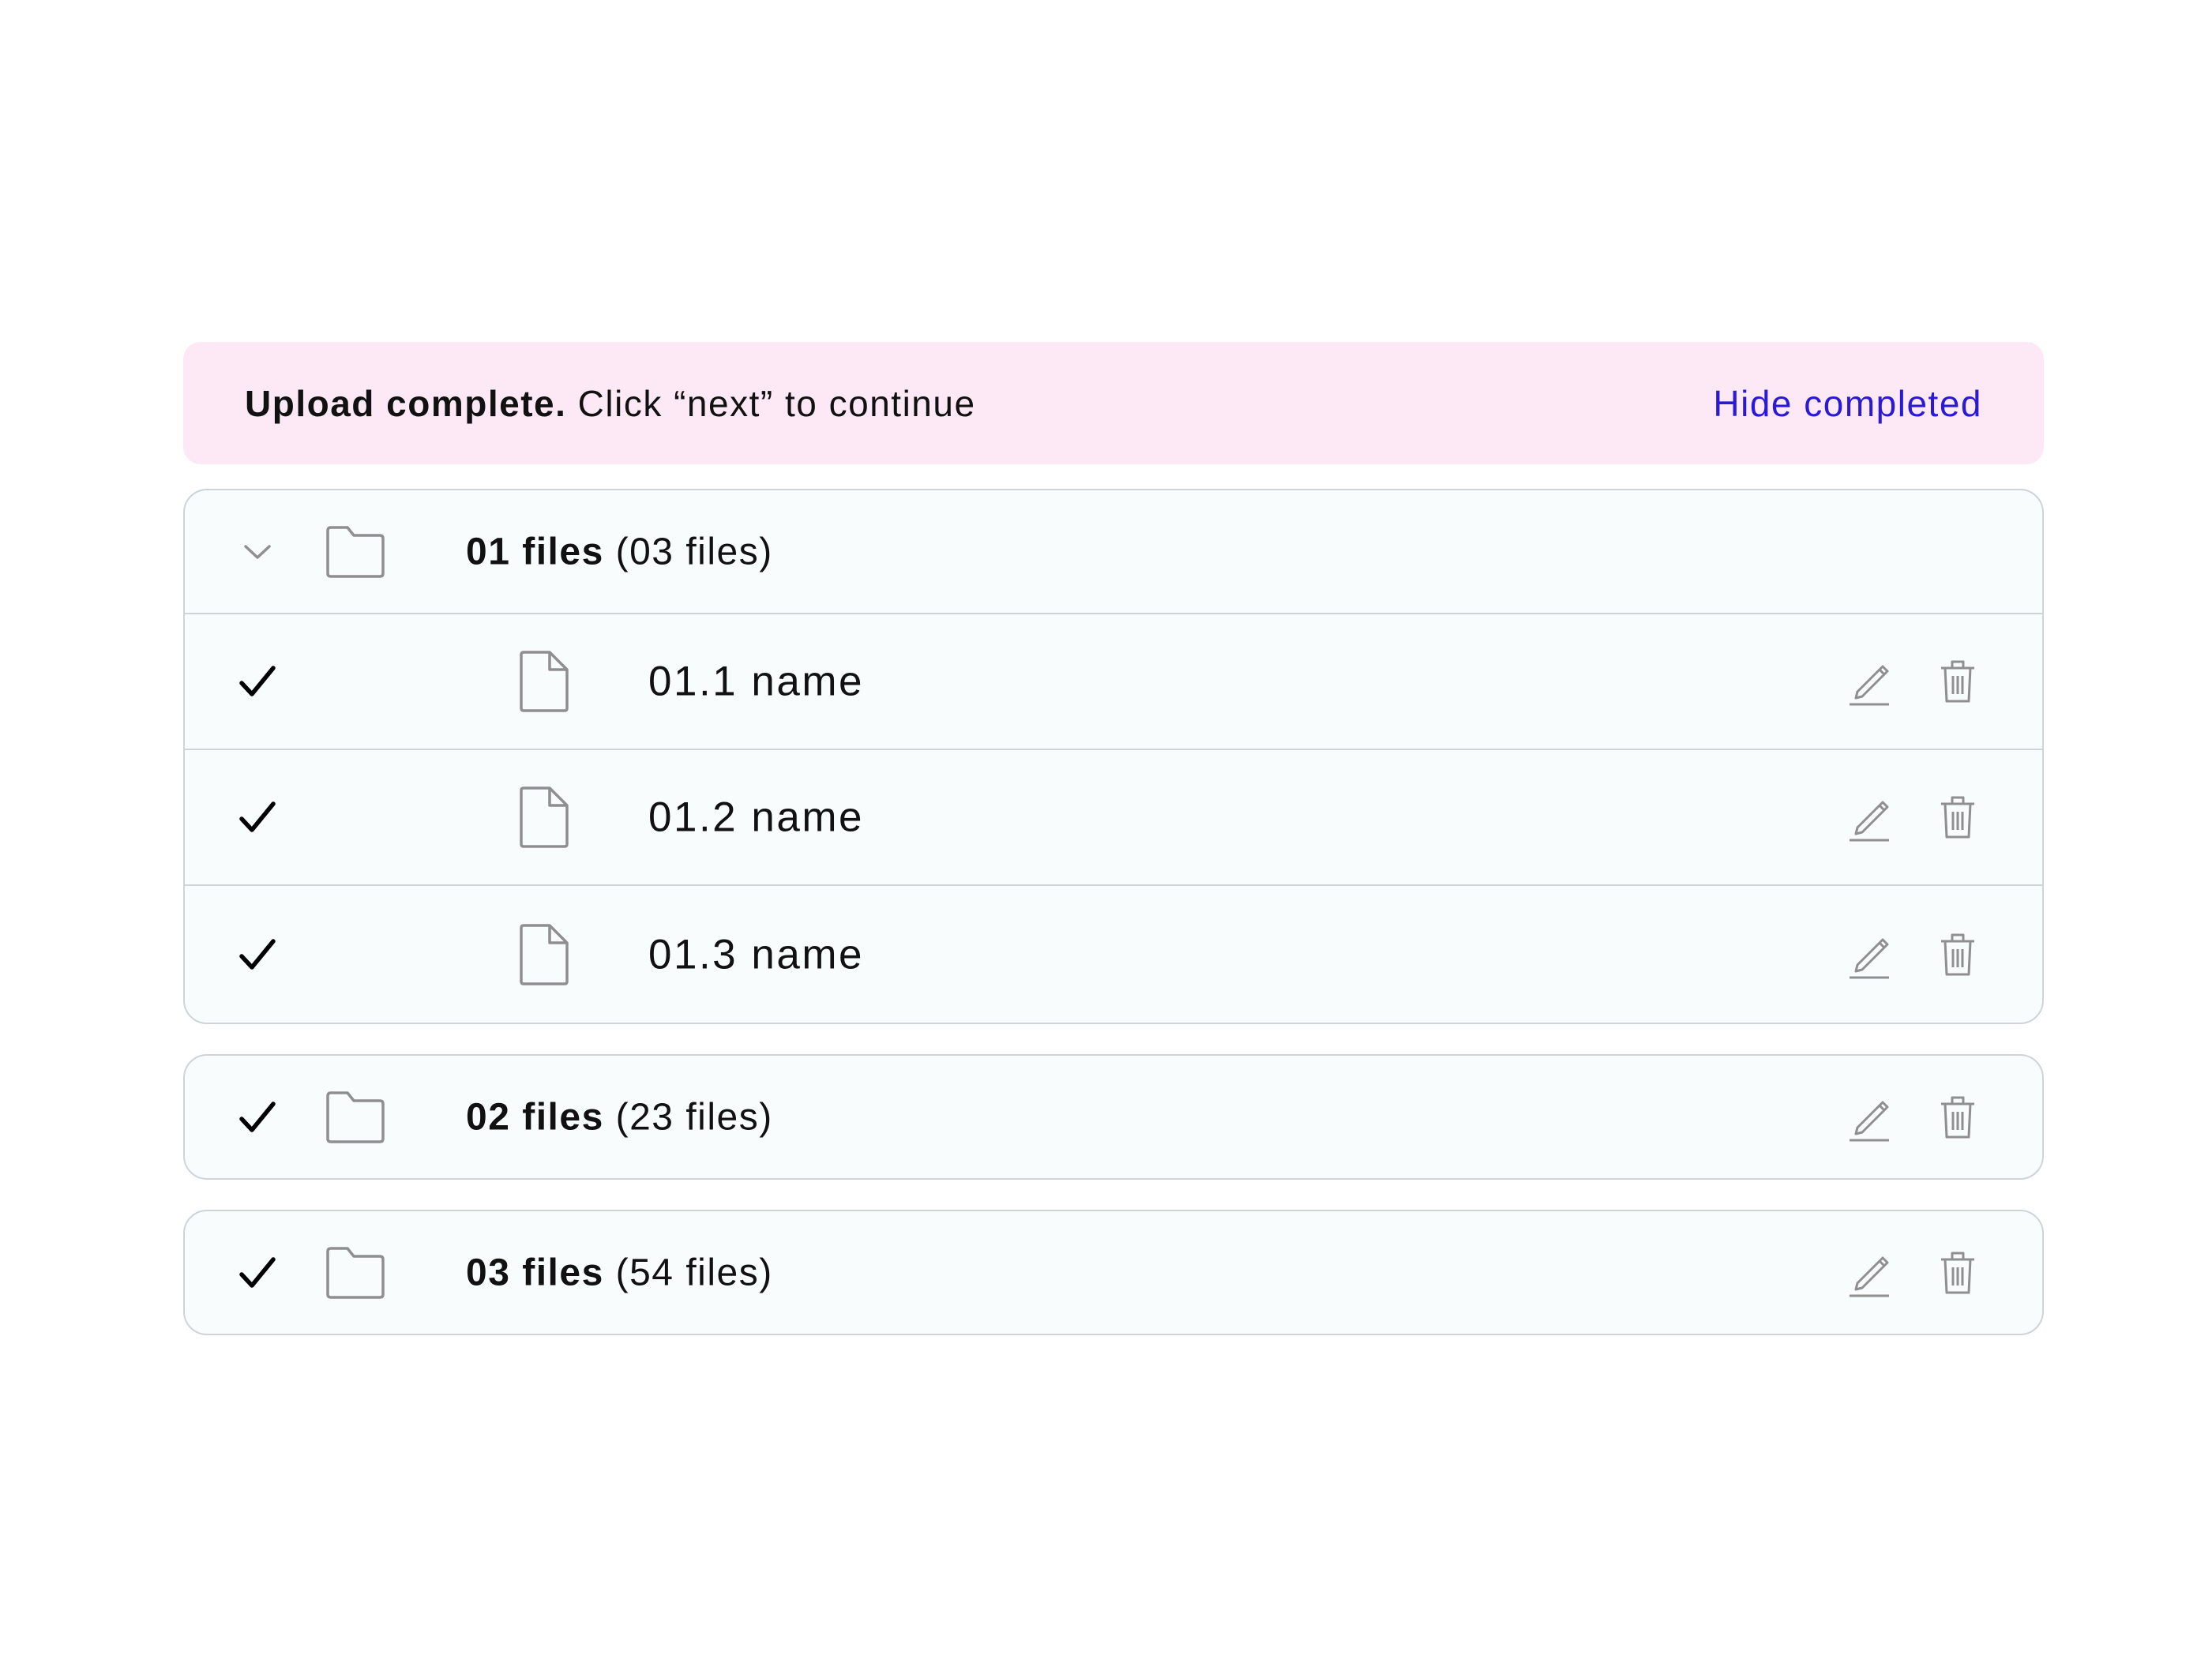 The image size is (2212, 1659). What do you see at coordinates (1113, 816) in the screenshot?
I see `file-row: 01.2 name` at bounding box center [1113, 816].